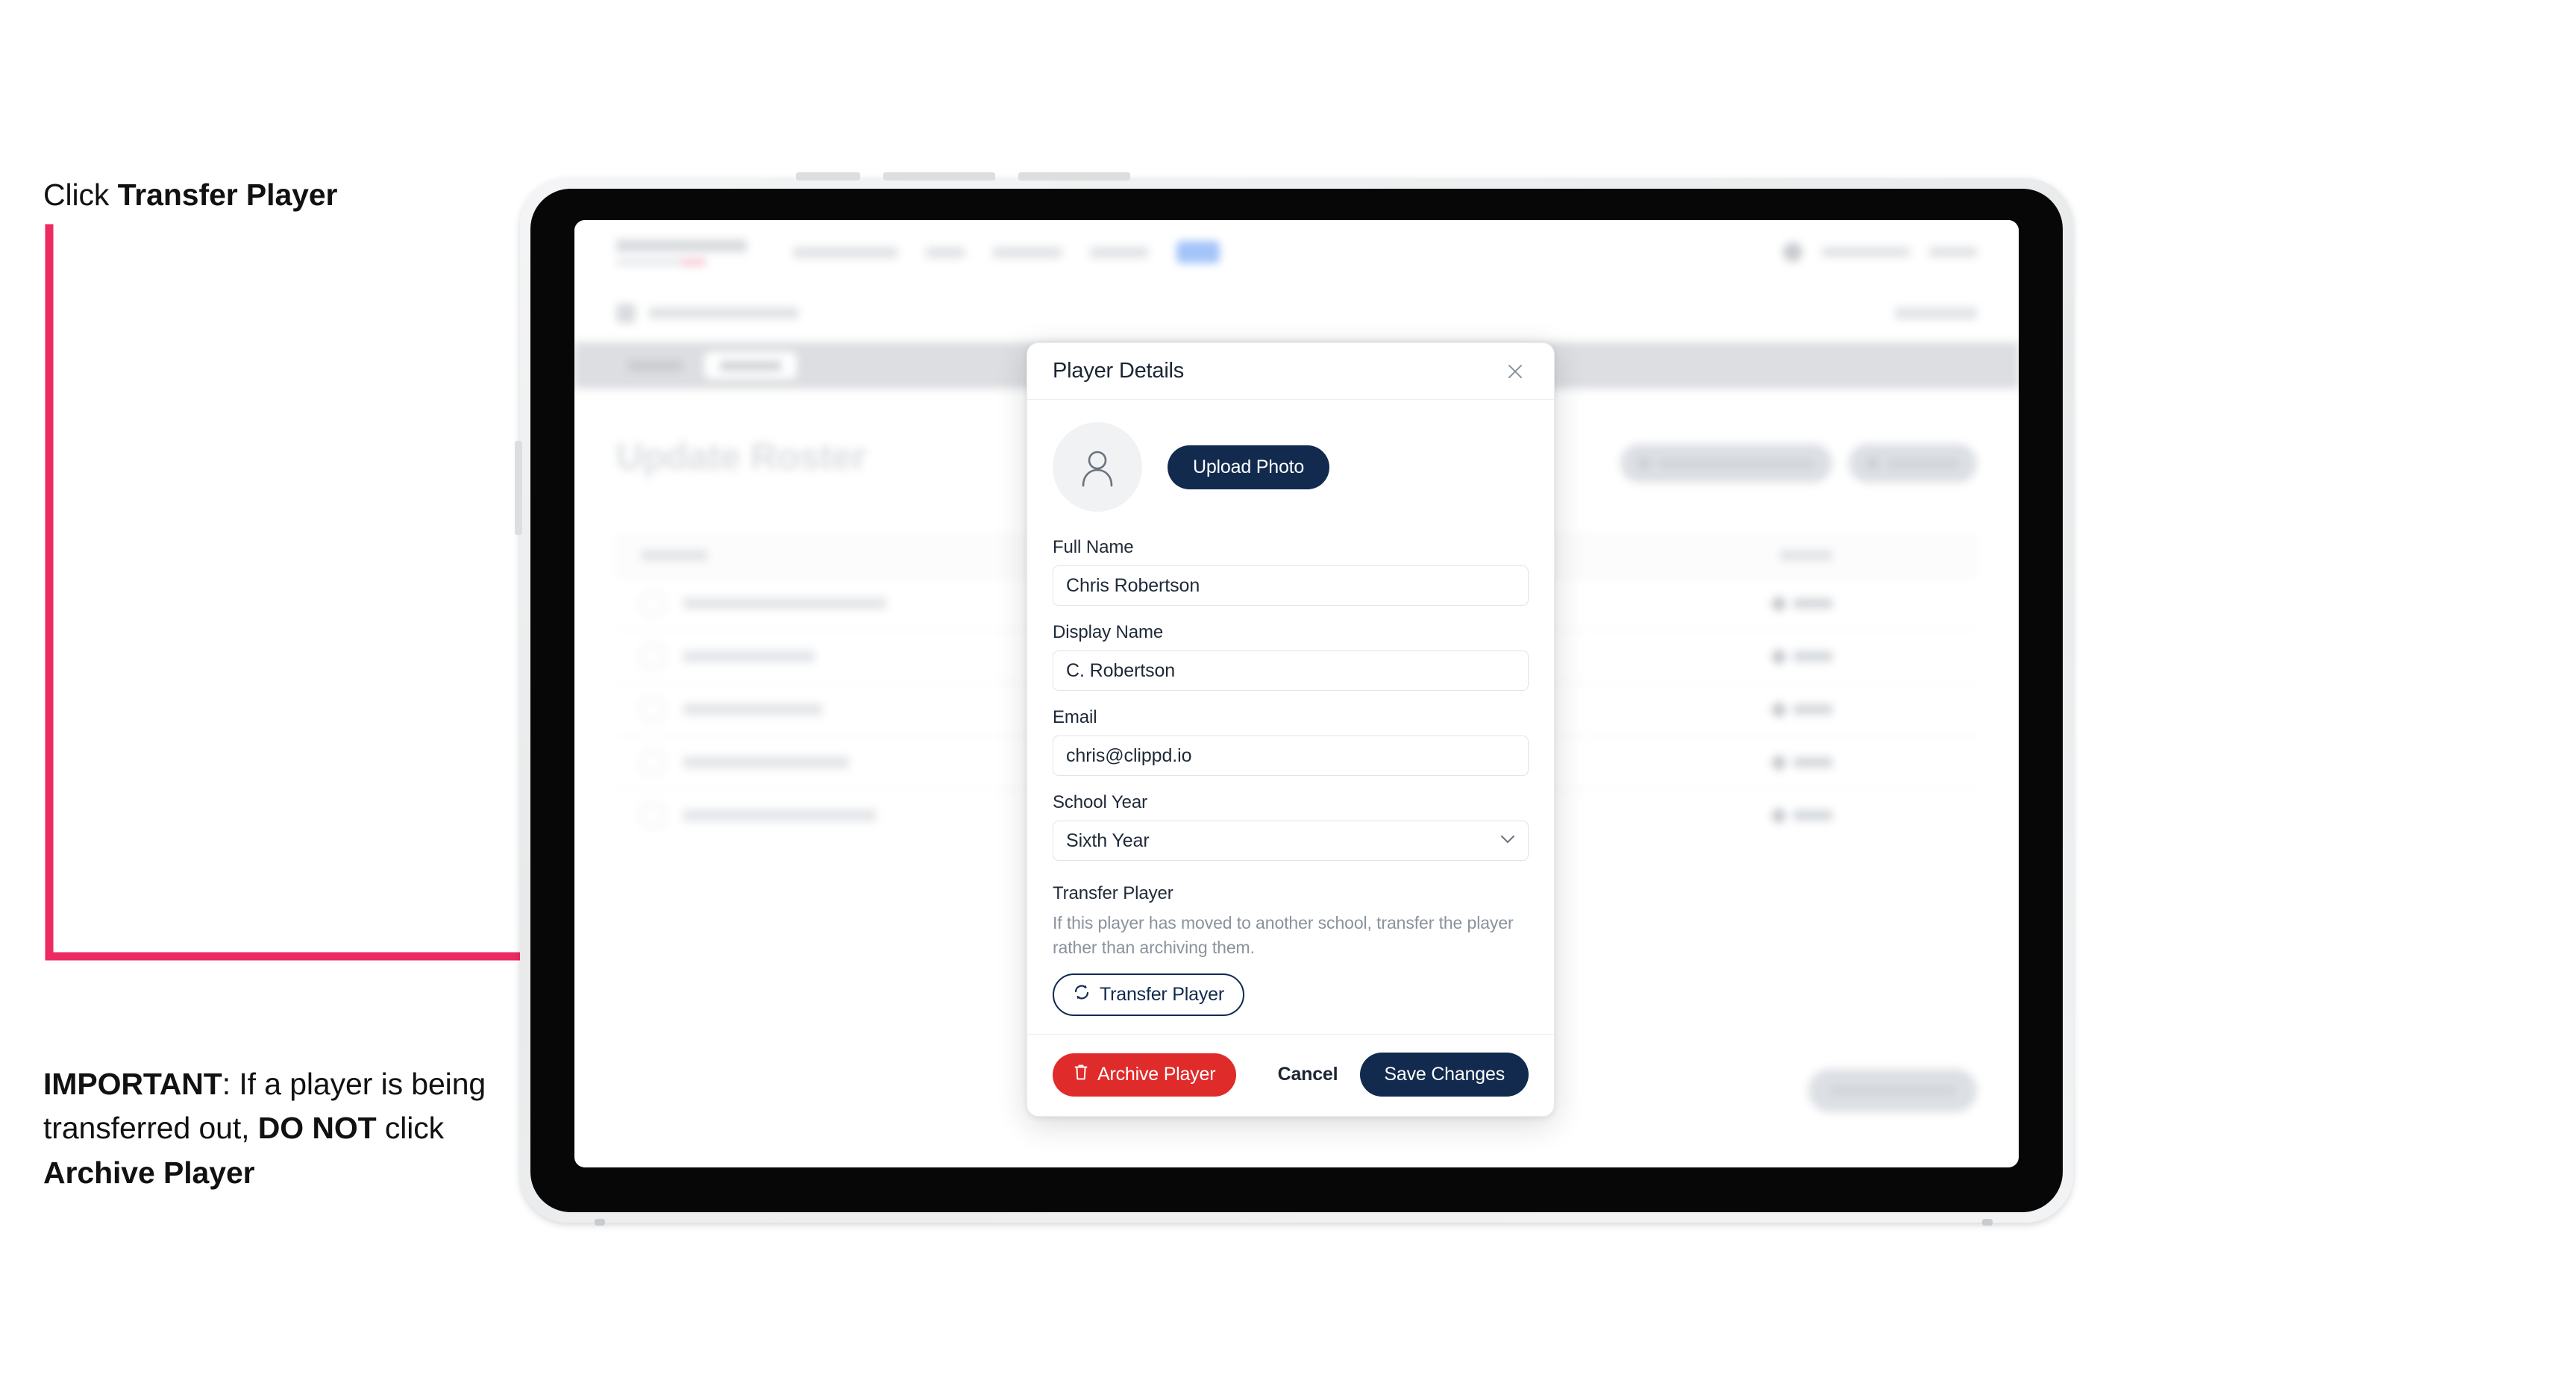 This screenshot has height=1386, width=2576. I want to click on field-label-display-name: Display Name, so click(1108, 632).